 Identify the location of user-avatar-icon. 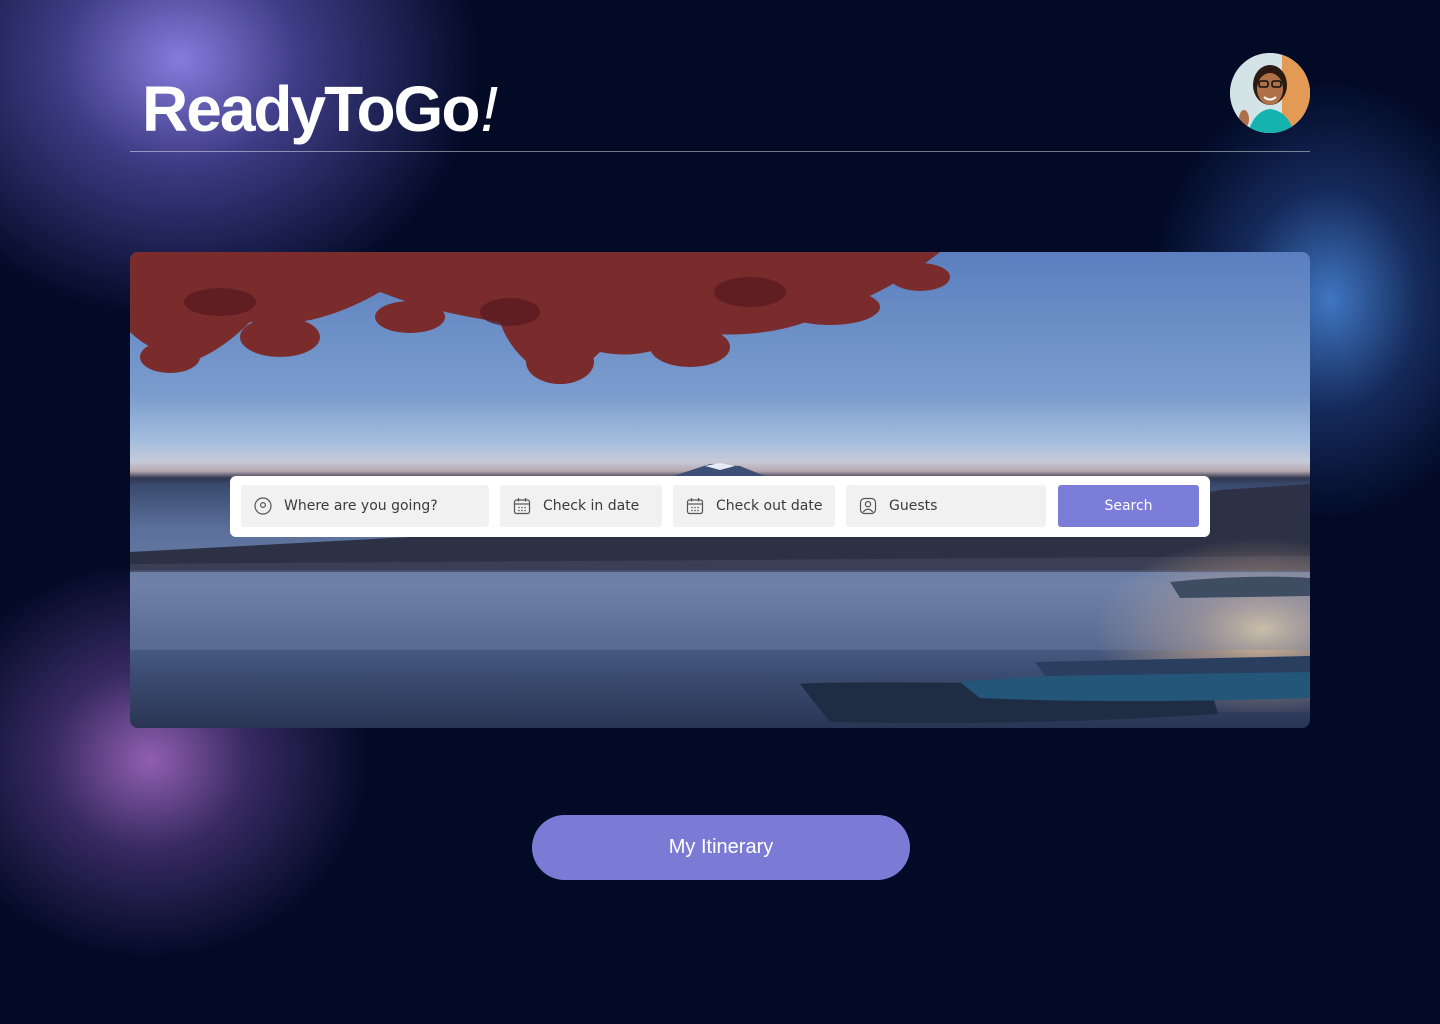
(1270, 93).